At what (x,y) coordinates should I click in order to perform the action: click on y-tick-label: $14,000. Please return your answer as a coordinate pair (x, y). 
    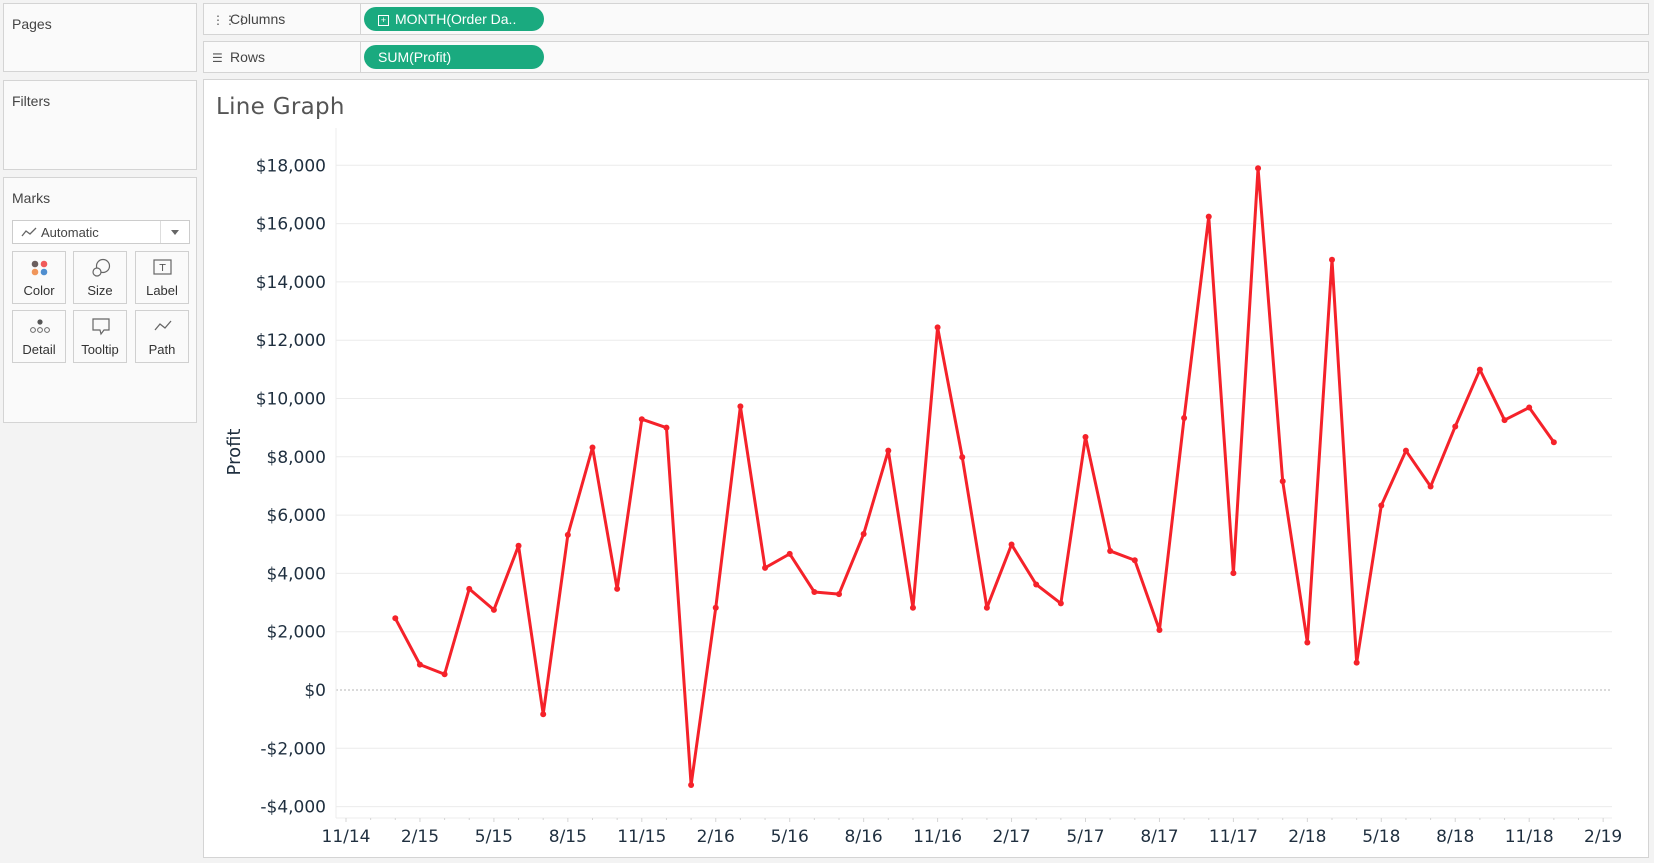
    Looking at the image, I should click on (291, 283).